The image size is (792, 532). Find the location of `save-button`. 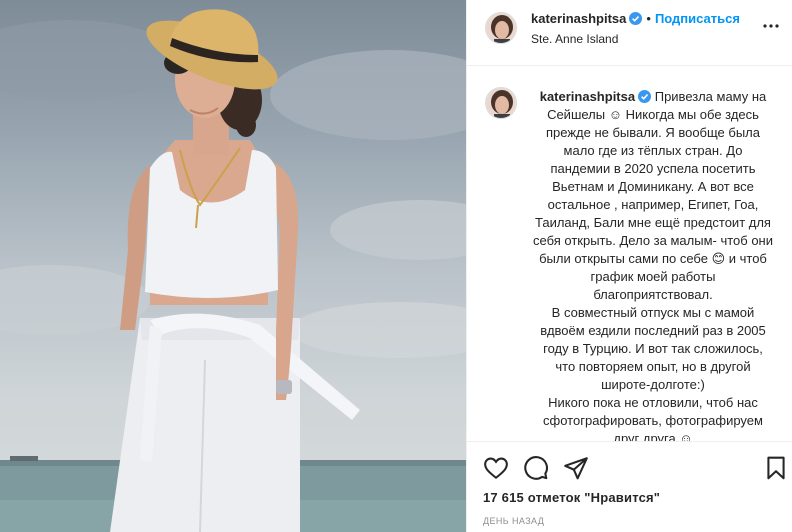

save-button is located at coordinates (776, 468).